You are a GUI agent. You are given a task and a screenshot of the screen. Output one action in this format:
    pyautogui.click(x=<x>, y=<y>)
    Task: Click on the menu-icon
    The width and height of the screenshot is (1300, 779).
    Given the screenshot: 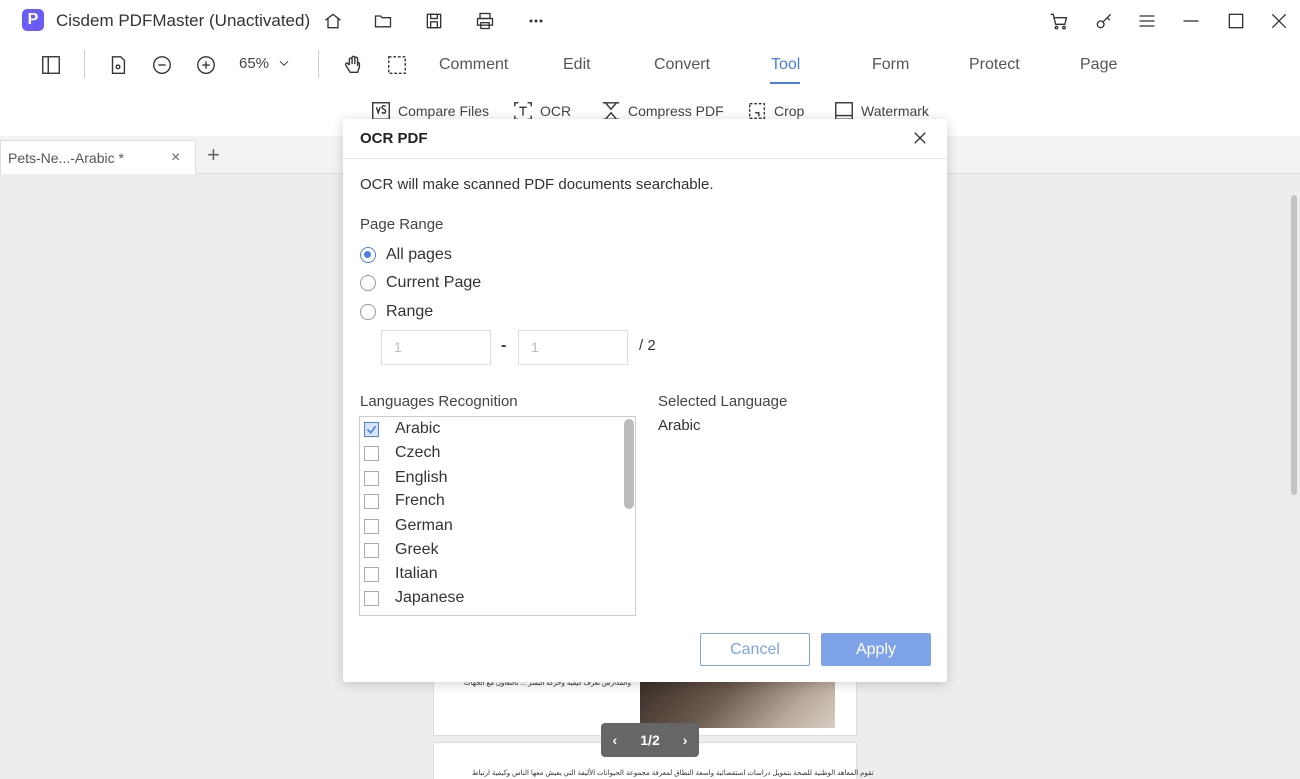 What is the action you would take?
    pyautogui.click(x=1147, y=21)
    